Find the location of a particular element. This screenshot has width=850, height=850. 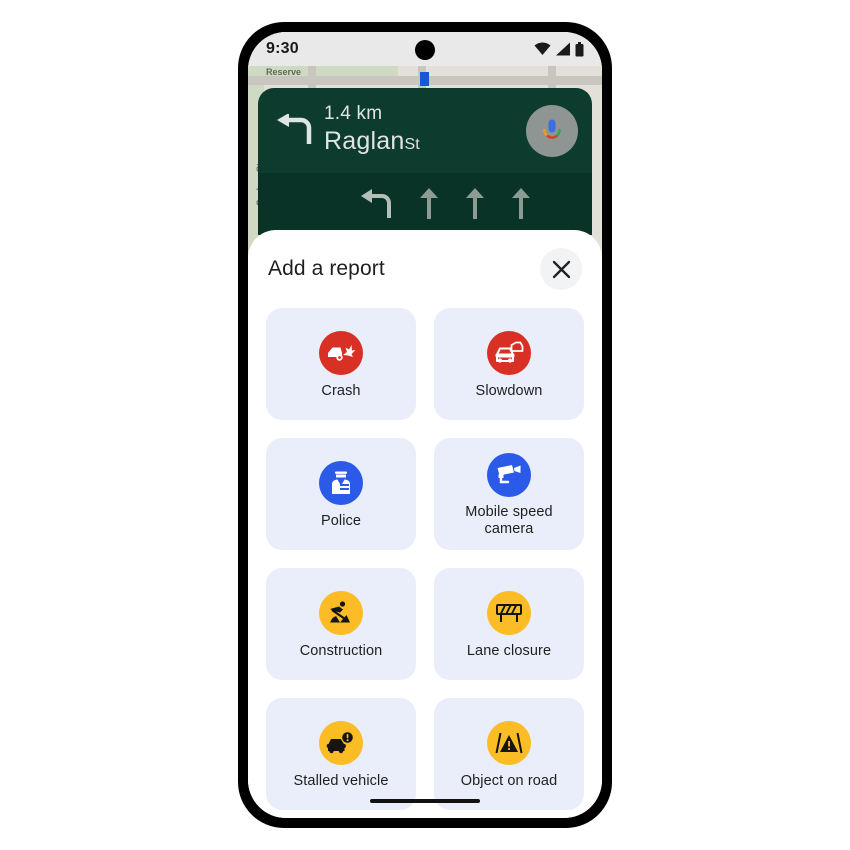

status-bar-icons is located at coordinates (559, 49).